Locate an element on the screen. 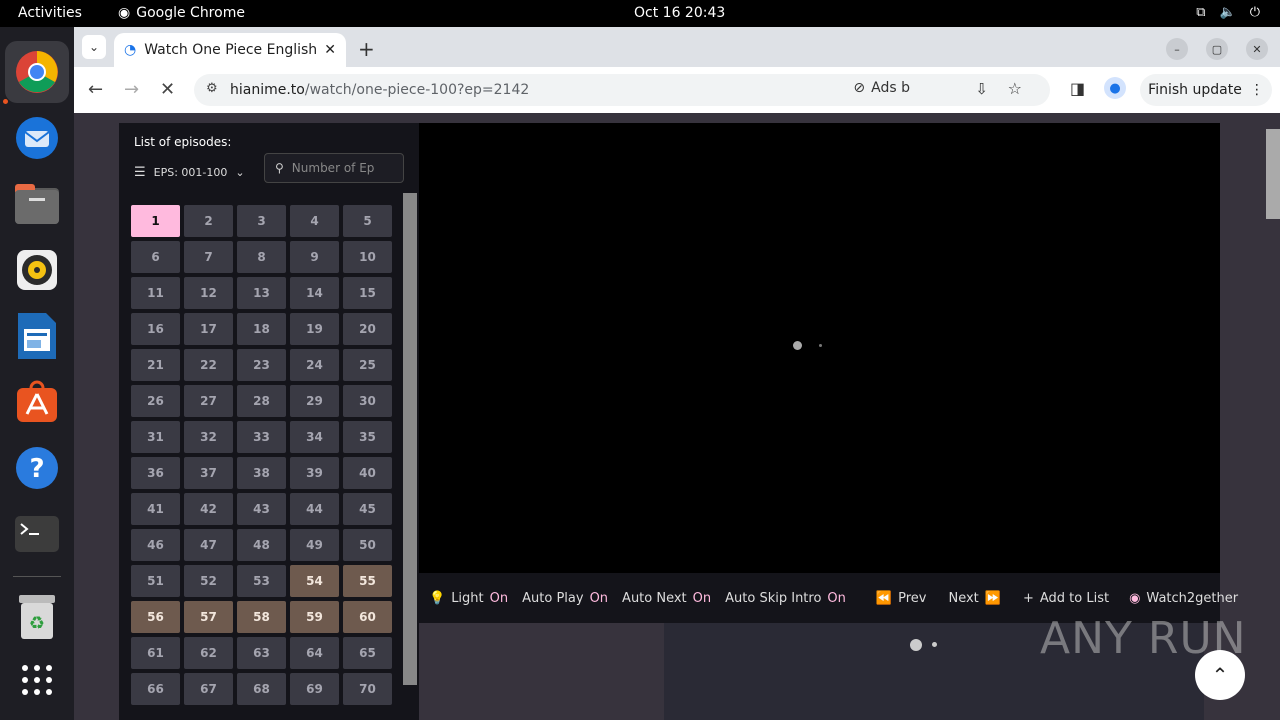  episode-button: 59 is located at coordinates (314, 617).